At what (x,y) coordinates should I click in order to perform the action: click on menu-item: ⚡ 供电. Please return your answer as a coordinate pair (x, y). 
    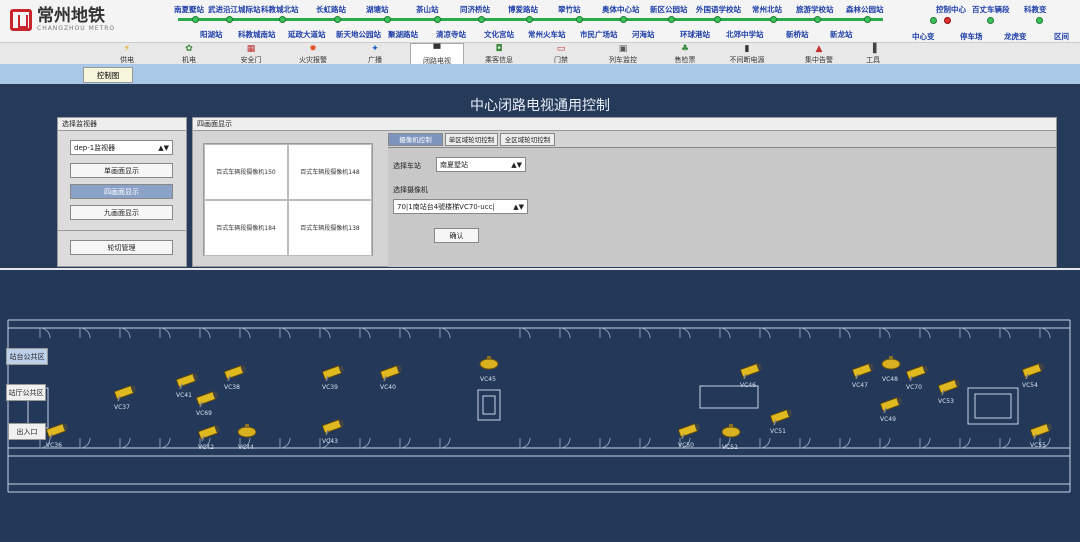
    Looking at the image, I should click on (127, 54).